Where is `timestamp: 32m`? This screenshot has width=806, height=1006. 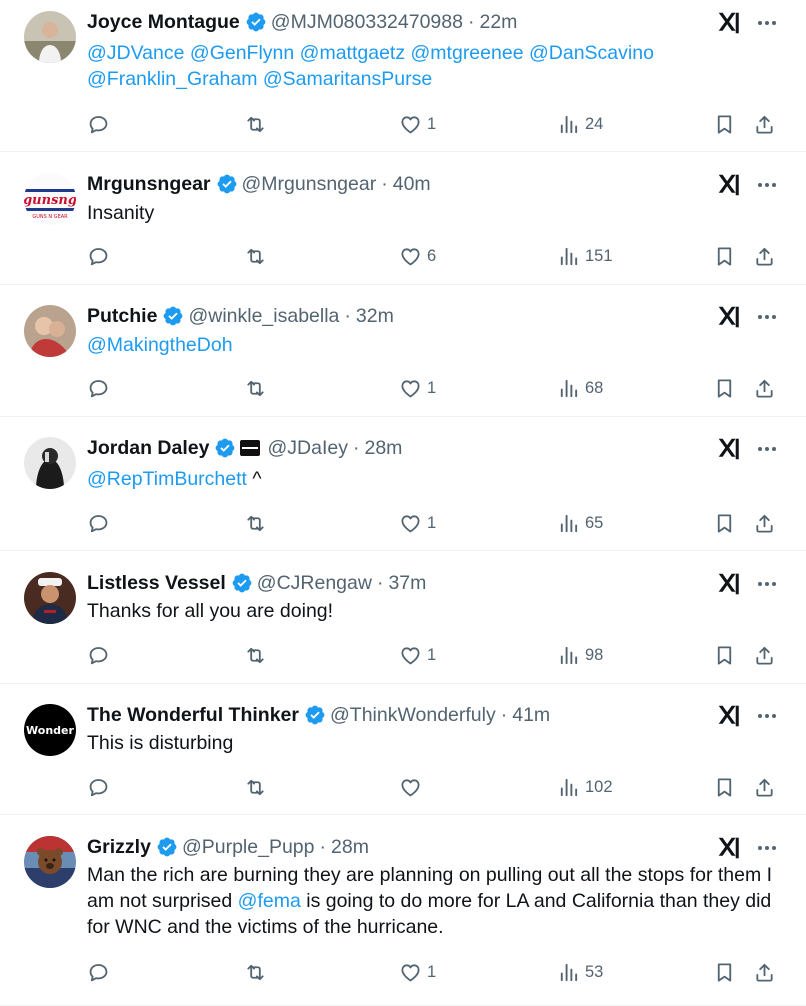 timestamp: 32m is located at coordinates (375, 316).